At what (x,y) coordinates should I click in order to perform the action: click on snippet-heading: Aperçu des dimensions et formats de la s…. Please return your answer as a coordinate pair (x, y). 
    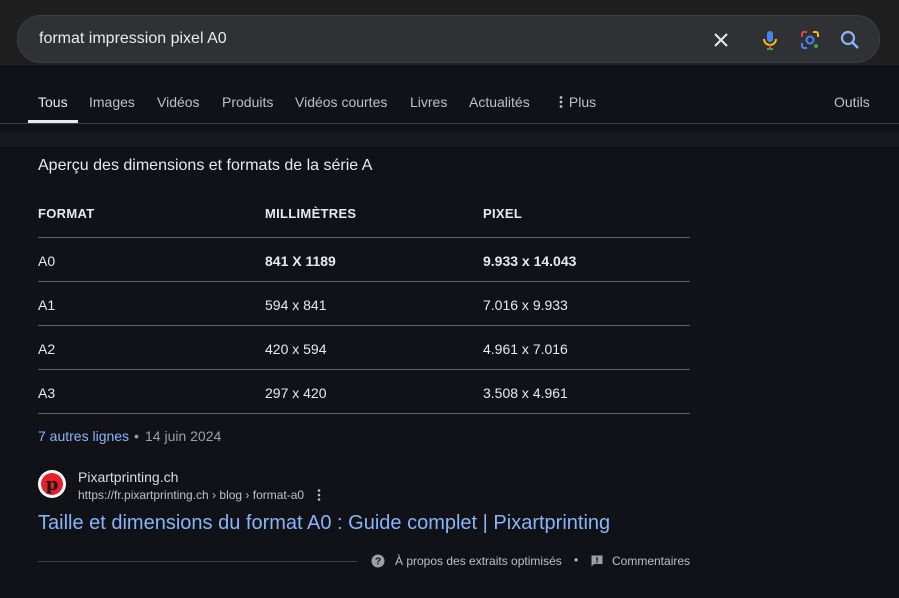
    Looking at the image, I should click on (205, 165).